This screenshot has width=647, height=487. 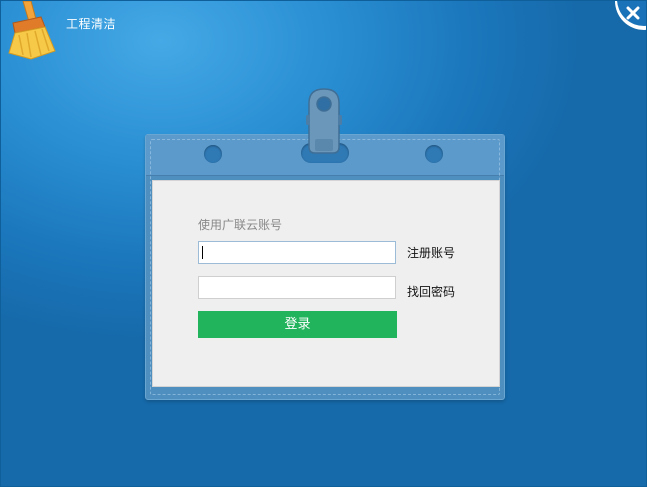 What do you see at coordinates (213, 154) in the screenshot?
I see `badge-hole-left` at bounding box center [213, 154].